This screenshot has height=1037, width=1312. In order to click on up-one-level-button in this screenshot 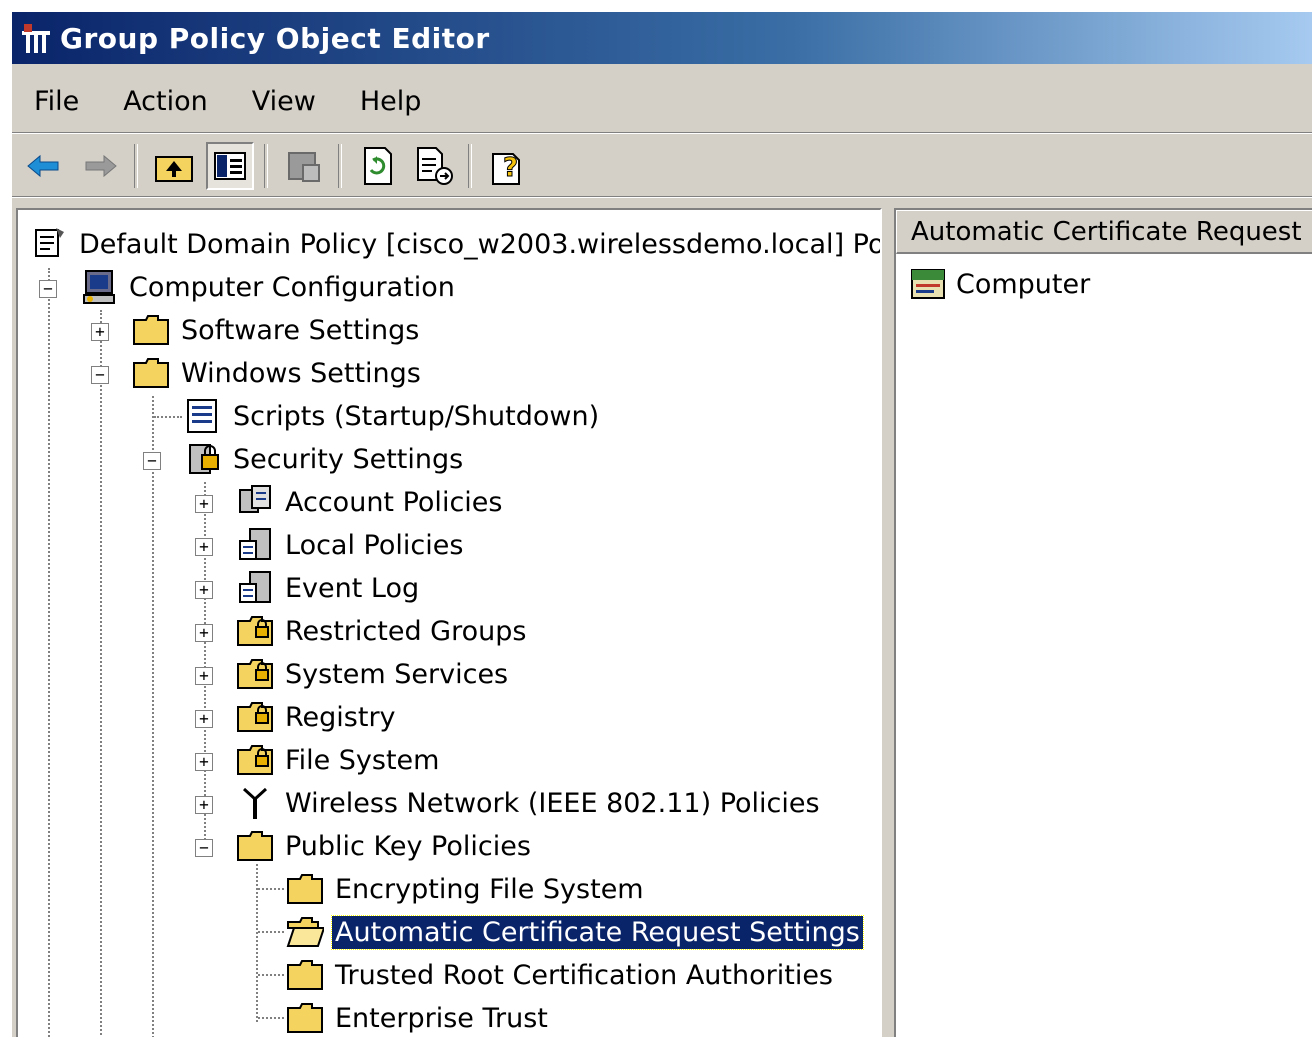, I will do `click(174, 166)`.